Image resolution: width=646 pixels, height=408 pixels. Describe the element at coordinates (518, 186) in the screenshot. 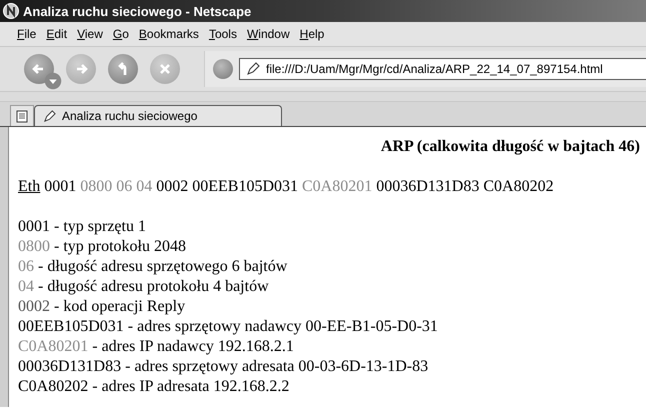

I see `hex-field: C0A80202` at that location.